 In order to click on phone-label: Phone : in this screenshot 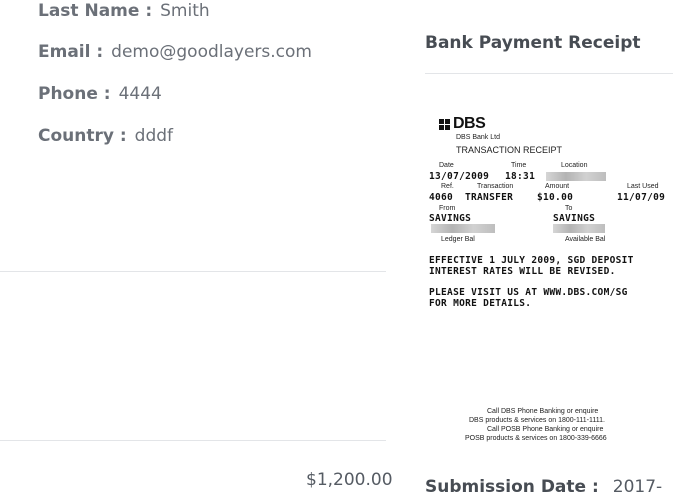, I will do `click(74, 94)`.